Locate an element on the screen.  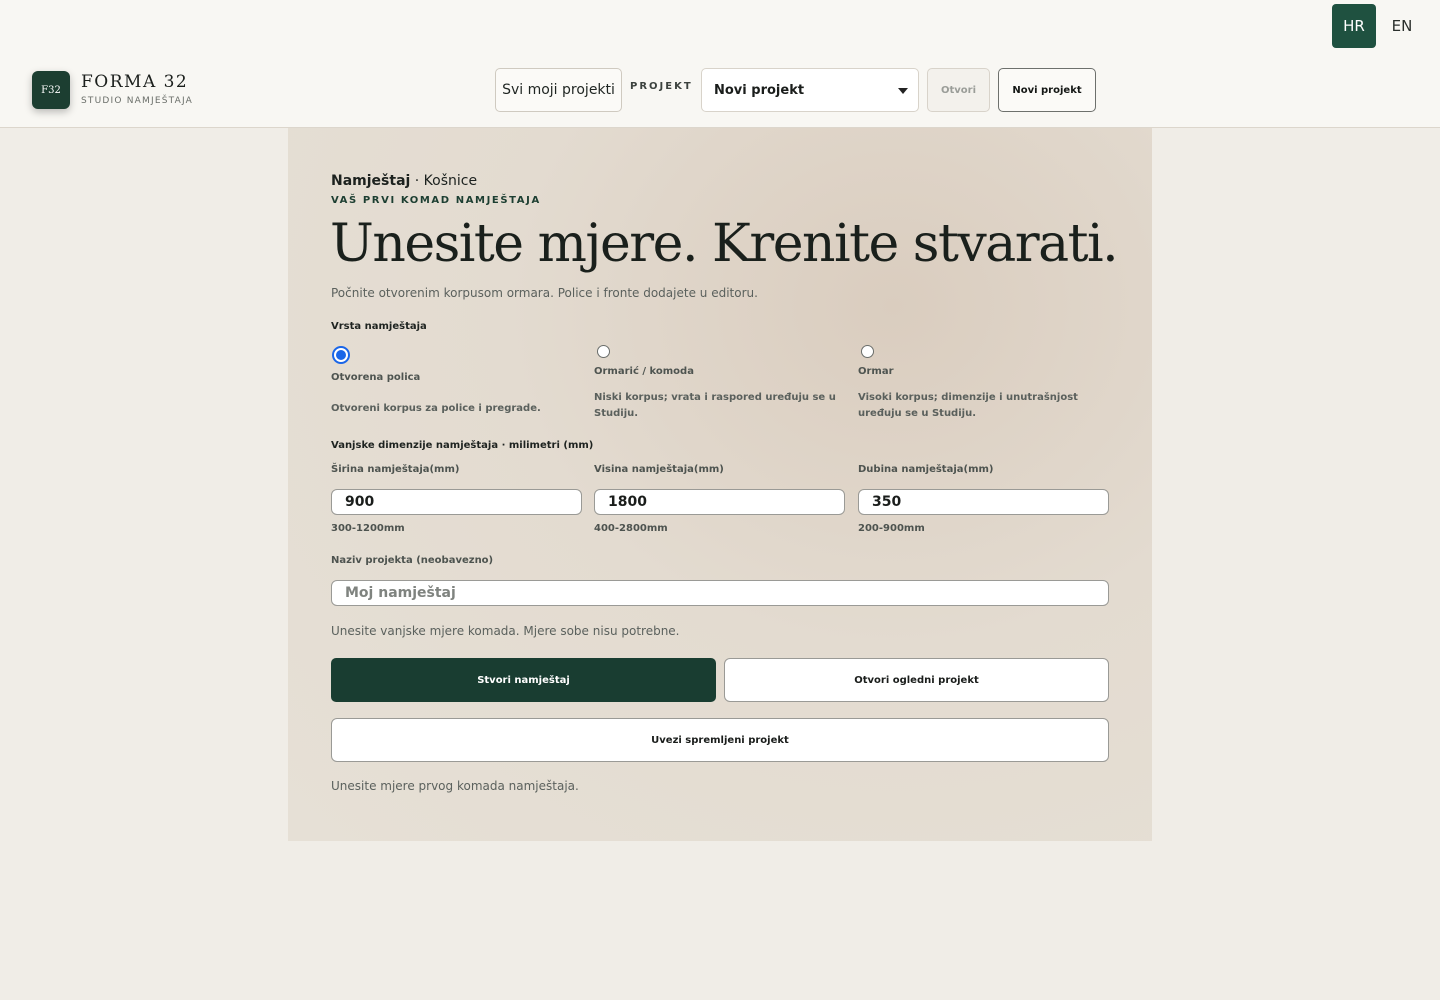
open-sample-project-button: Otvori ogledni projekt is located at coordinates (916, 680).